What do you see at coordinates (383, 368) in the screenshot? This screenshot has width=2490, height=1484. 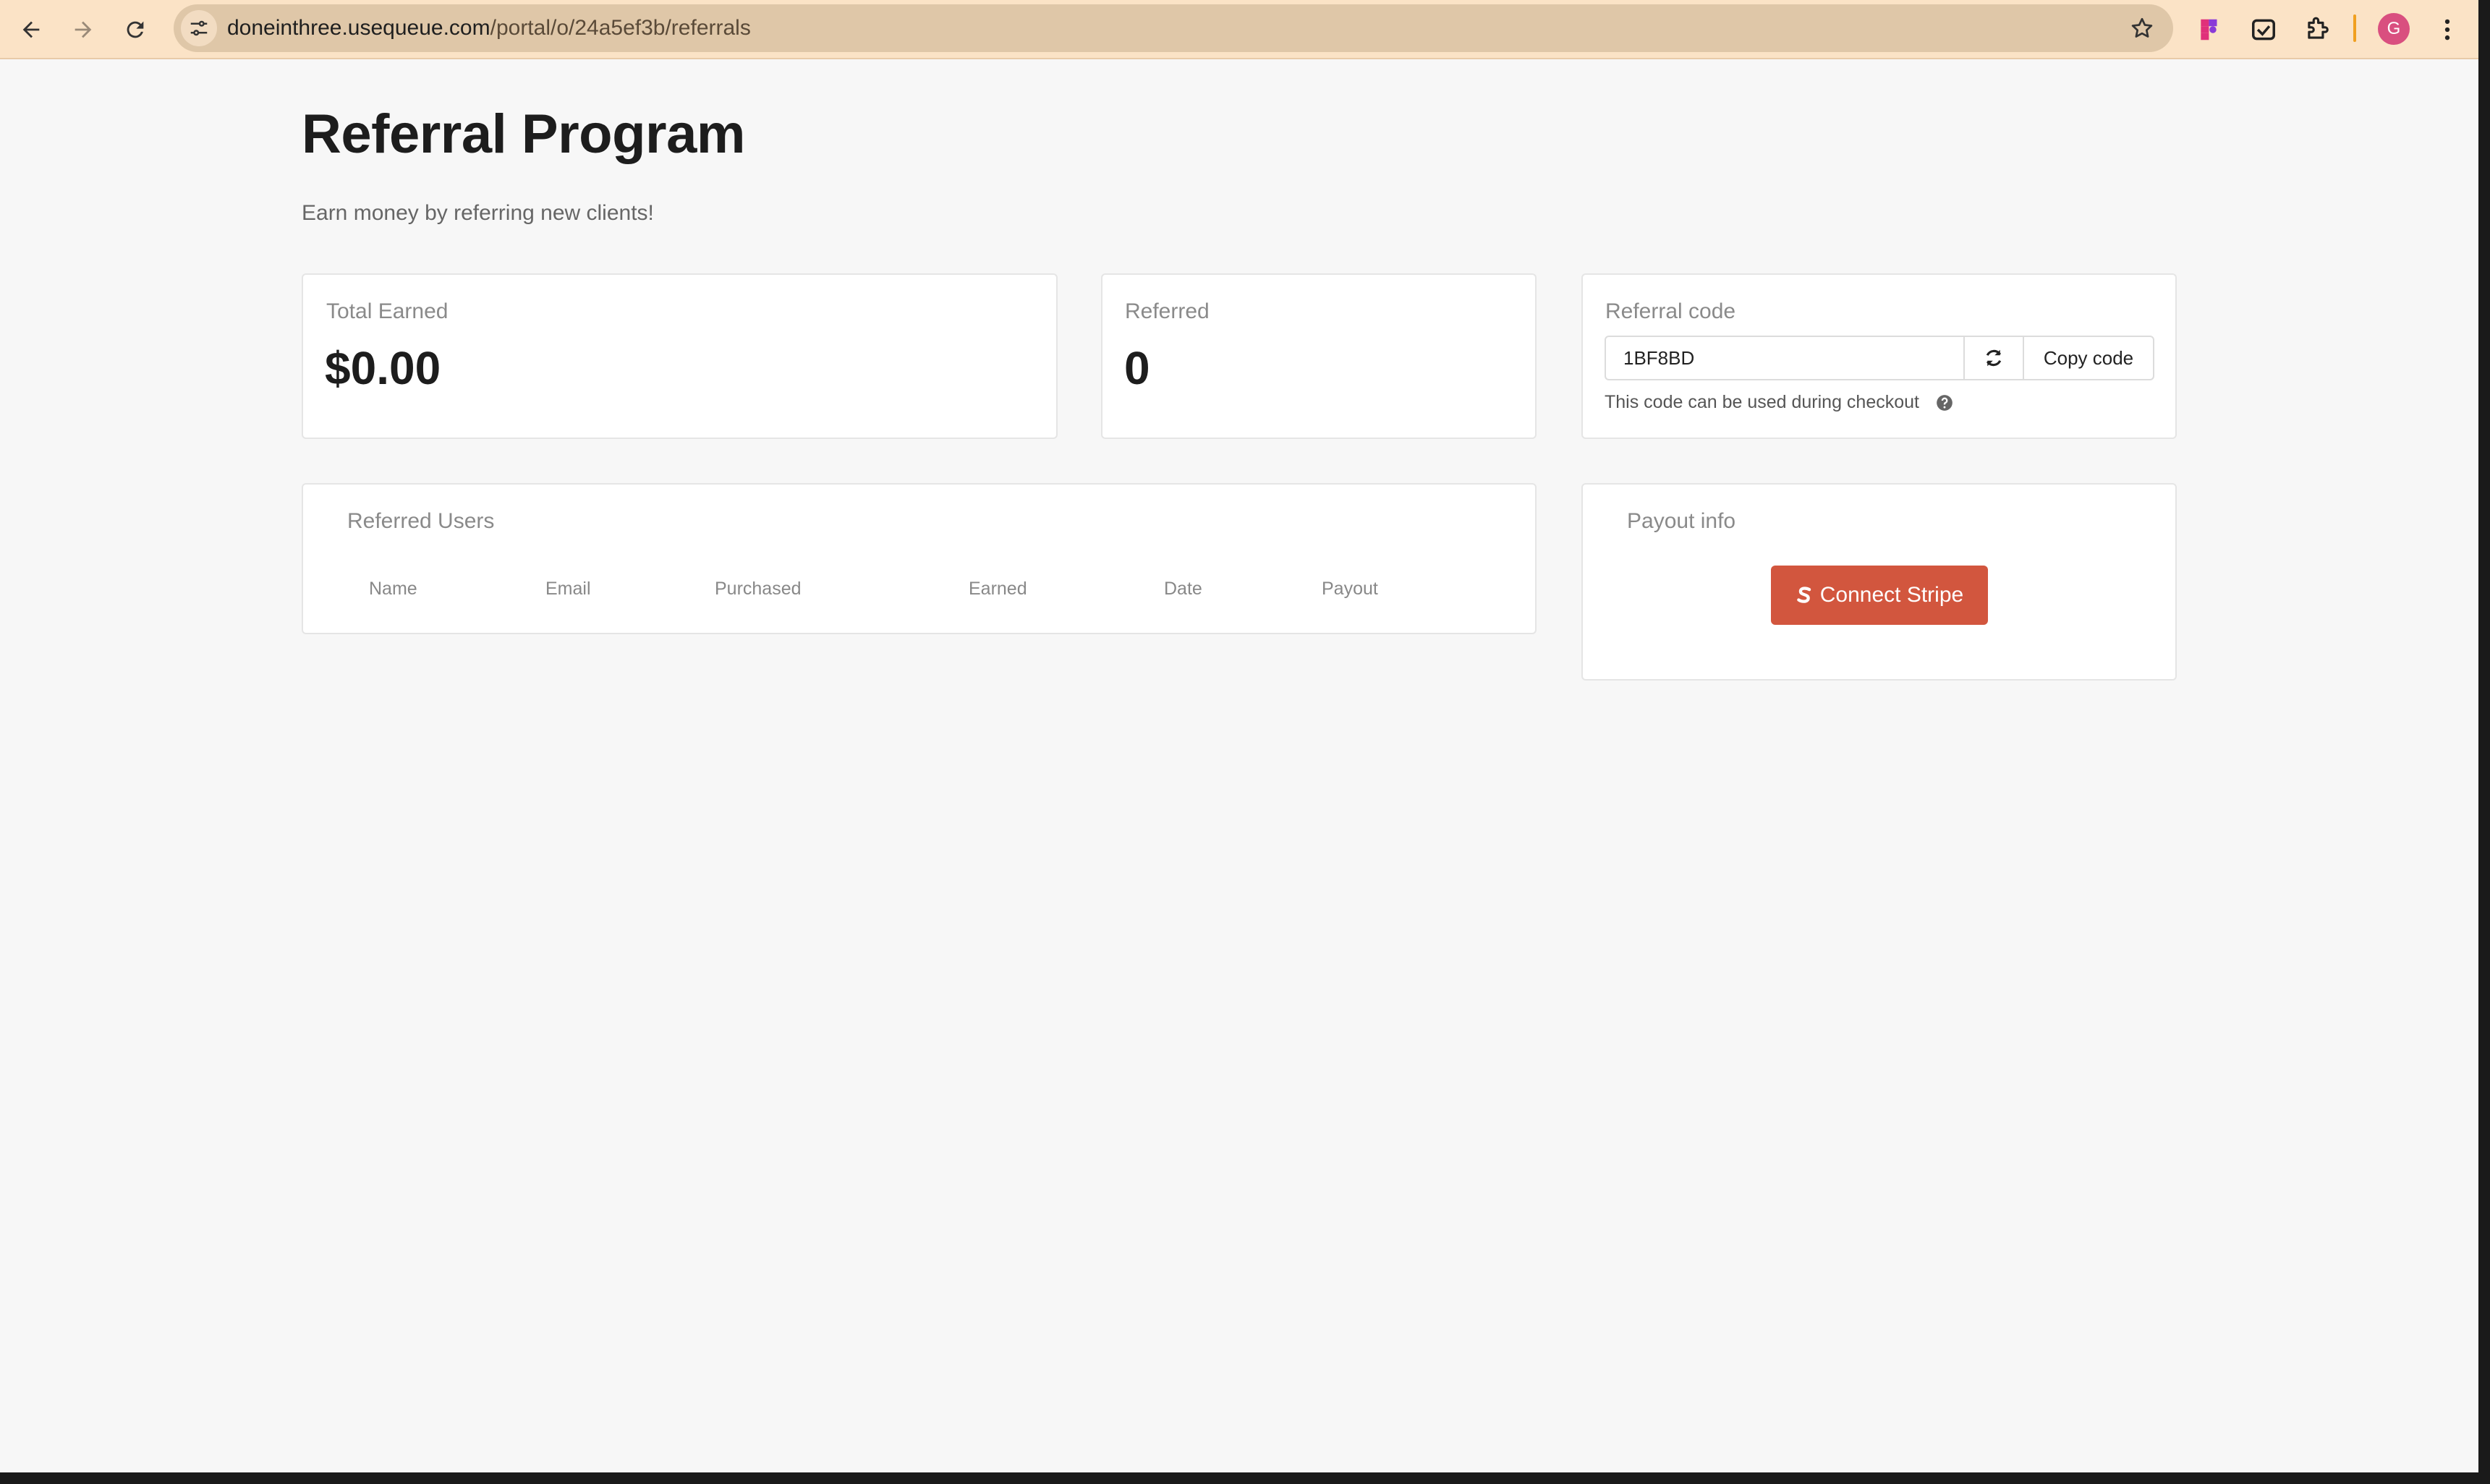 I see `total-earned-value: $0.00` at bounding box center [383, 368].